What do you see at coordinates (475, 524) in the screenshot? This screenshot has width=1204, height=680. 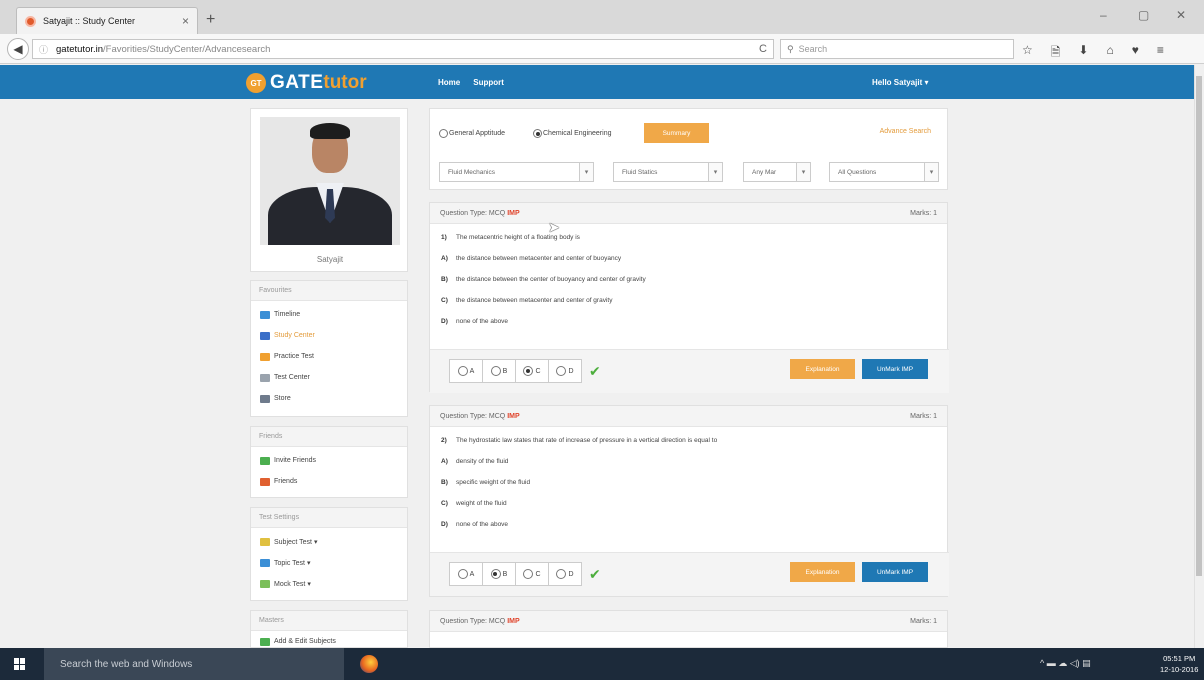 I see `option-d: D) none of the above` at bounding box center [475, 524].